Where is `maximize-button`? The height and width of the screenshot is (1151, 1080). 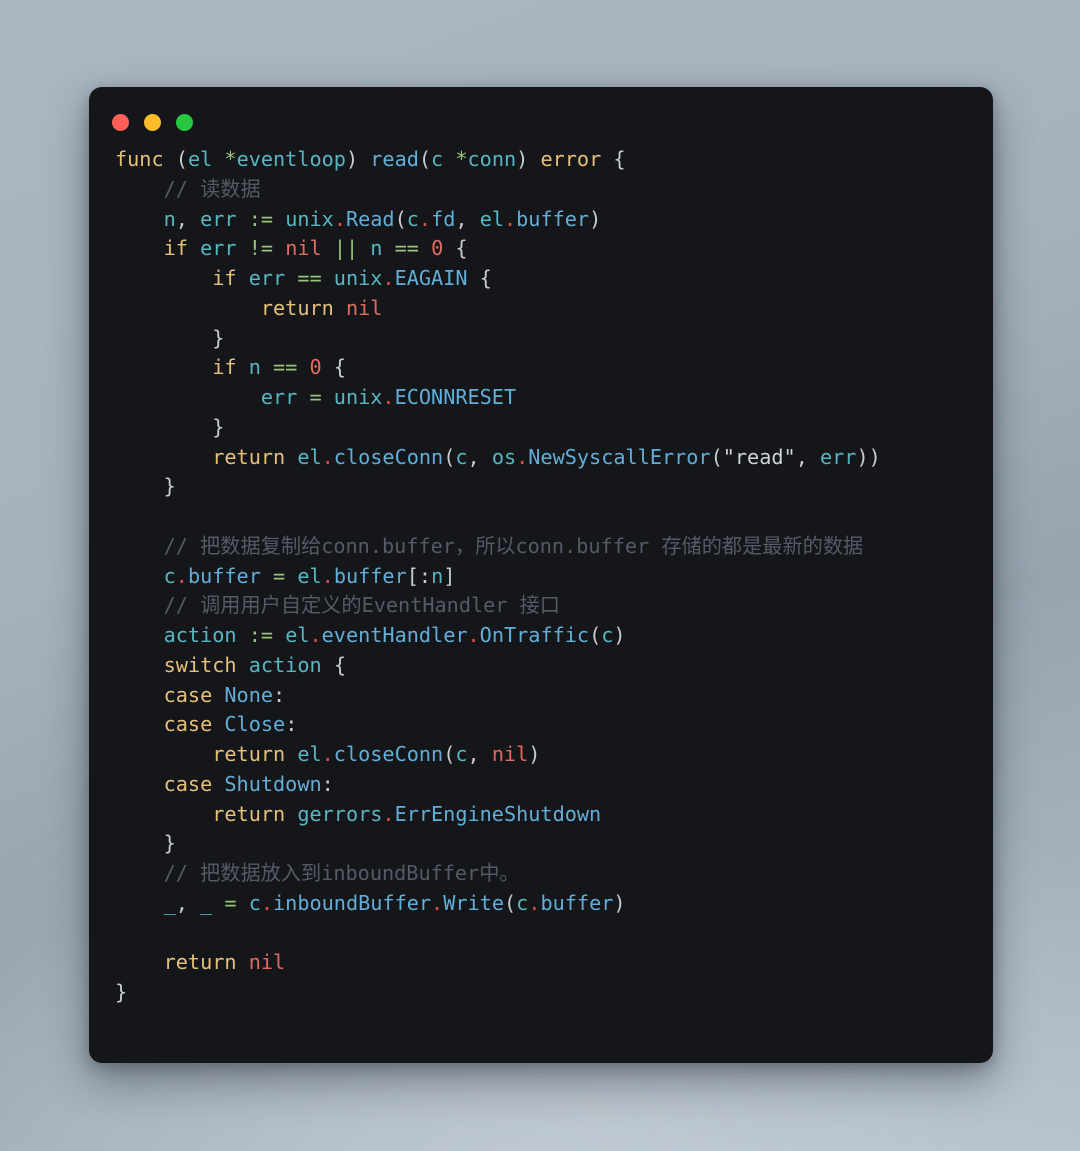 maximize-button is located at coordinates (184, 122).